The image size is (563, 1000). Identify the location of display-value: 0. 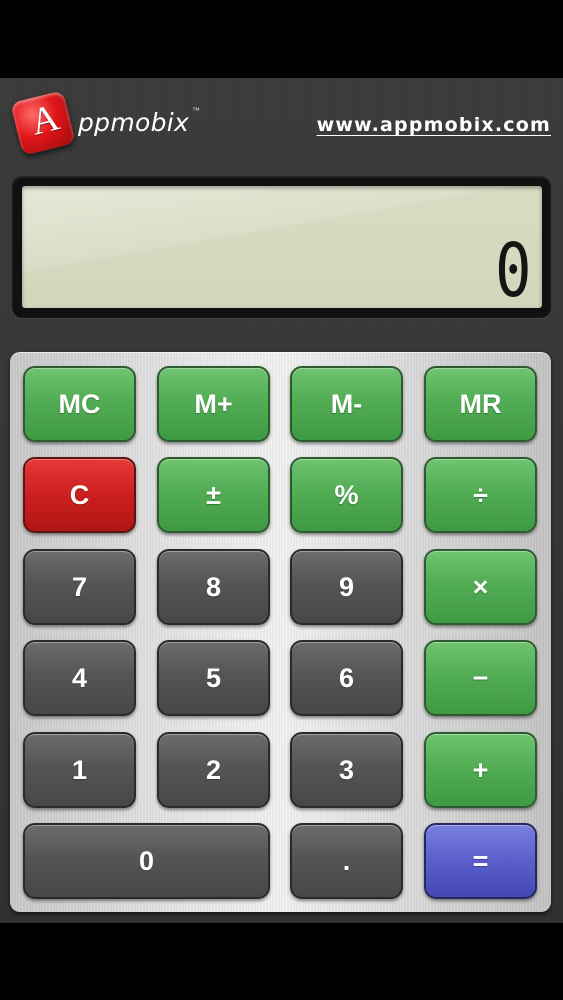
(513, 268).